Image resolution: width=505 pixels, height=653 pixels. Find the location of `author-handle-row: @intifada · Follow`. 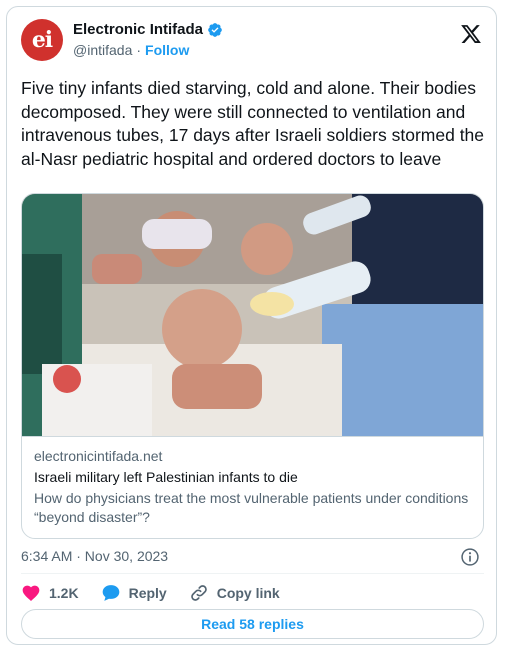

author-handle-row: @intifada · Follow is located at coordinates (131, 50).